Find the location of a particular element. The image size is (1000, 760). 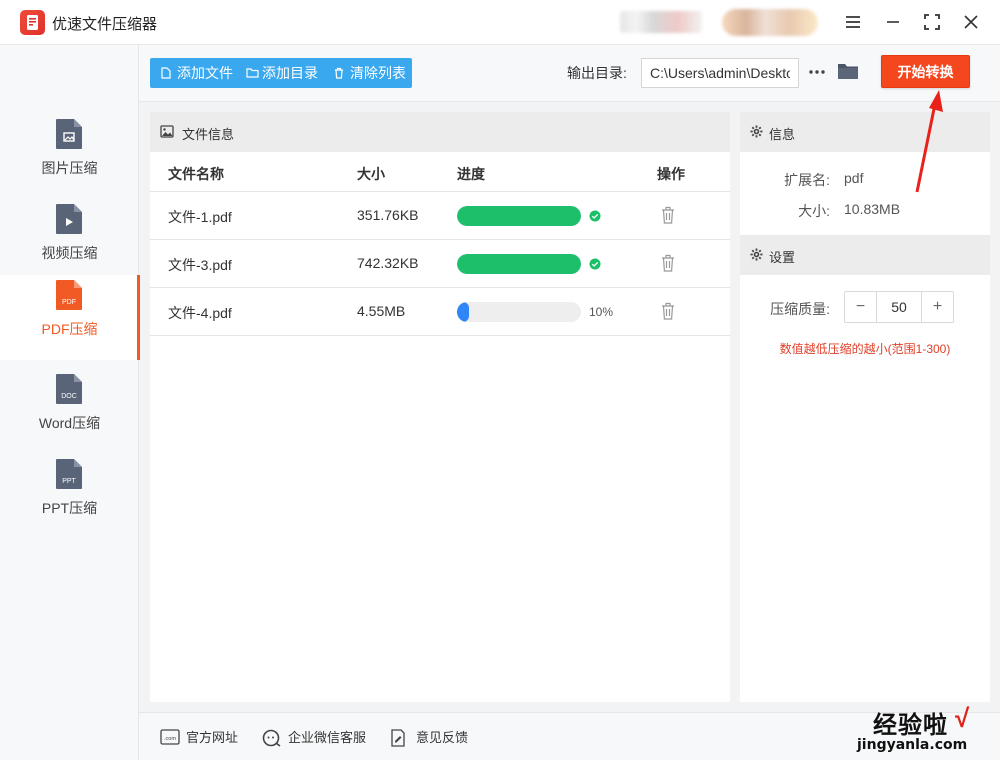

sidebar-item-label: PDF压缩 is located at coordinates (69, 329).